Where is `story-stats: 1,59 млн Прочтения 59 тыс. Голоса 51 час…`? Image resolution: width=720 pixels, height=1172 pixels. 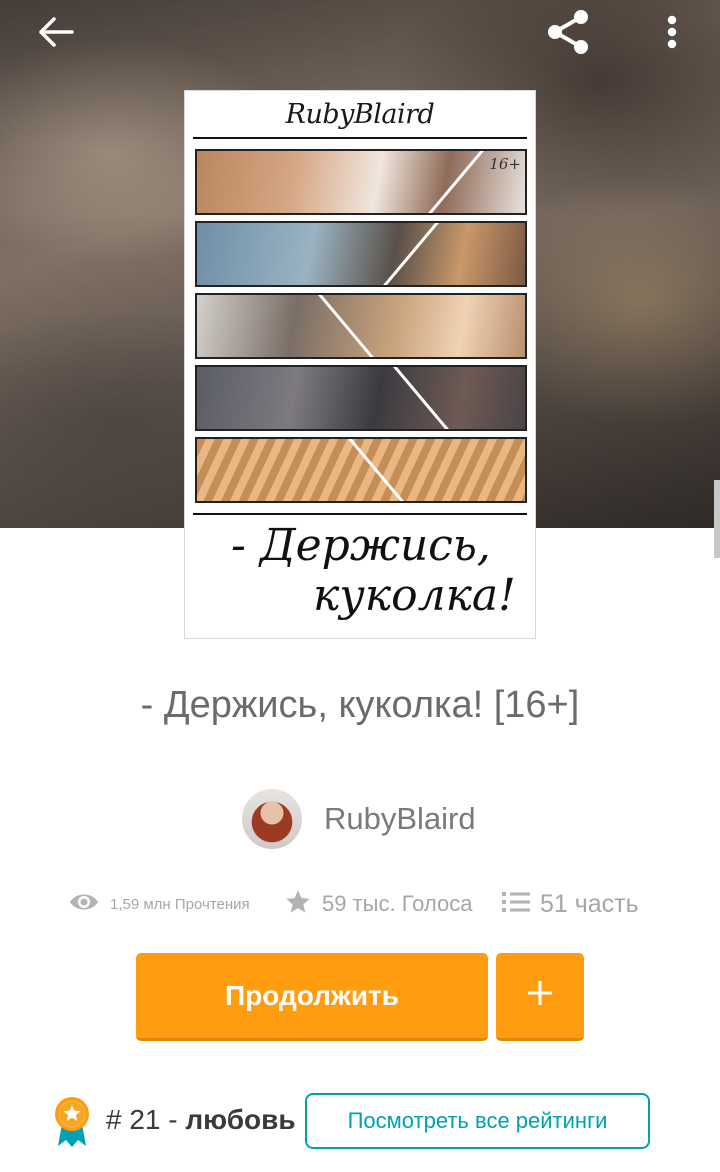 story-stats: 1,59 млн Прочтения 59 тыс. Голоса 51 час… is located at coordinates (368, 904).